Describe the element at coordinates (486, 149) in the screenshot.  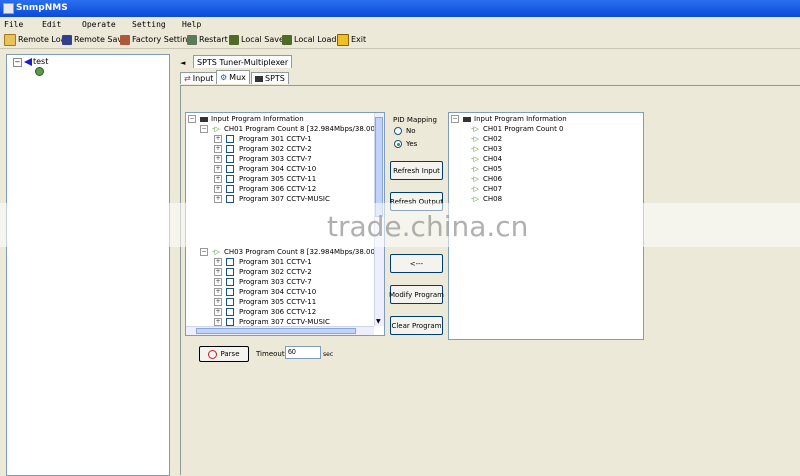
I see `list-item-ch03: -▷ CH03` at that location.